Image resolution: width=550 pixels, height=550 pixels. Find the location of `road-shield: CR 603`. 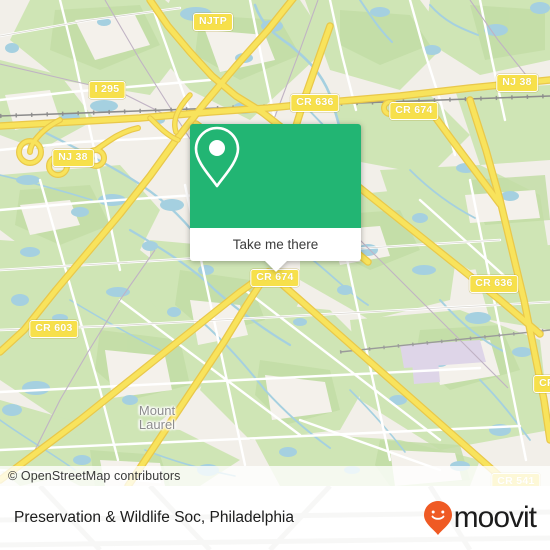

road-shield: CR 603 is located at coordinates (54, 329).